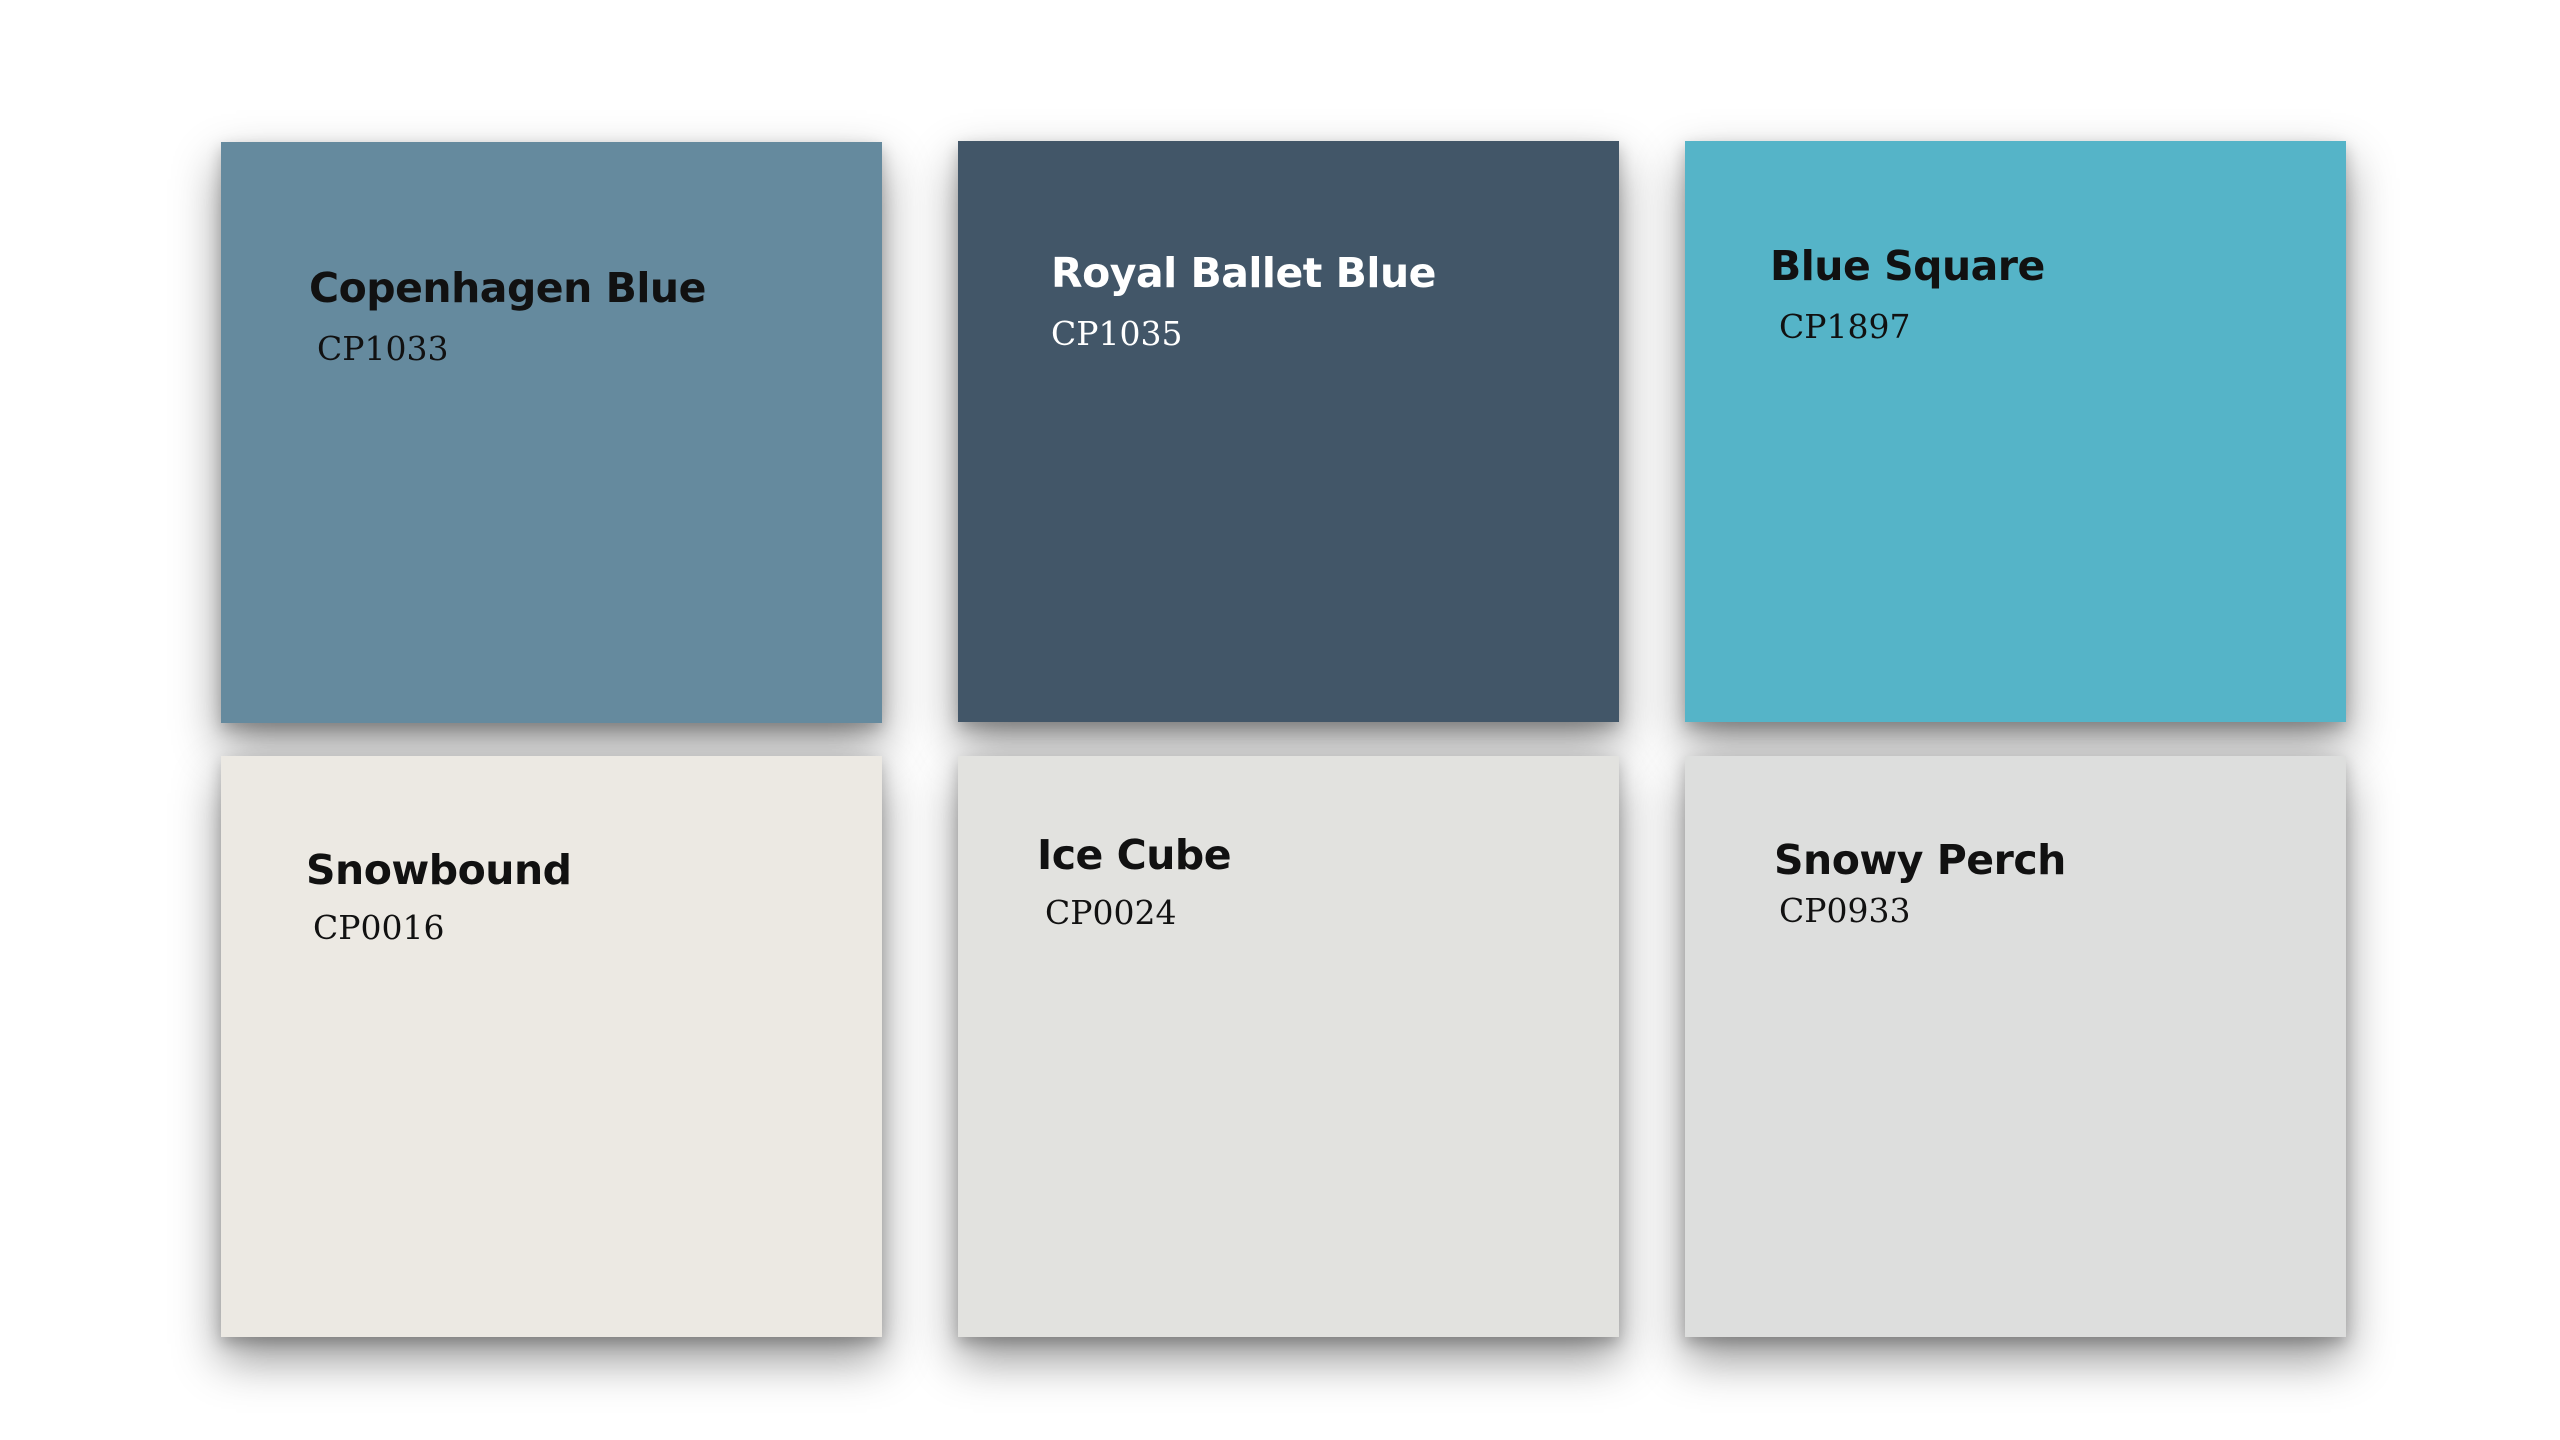  I want to click on swatch-name: Ice Cube, so click(1134, 855).